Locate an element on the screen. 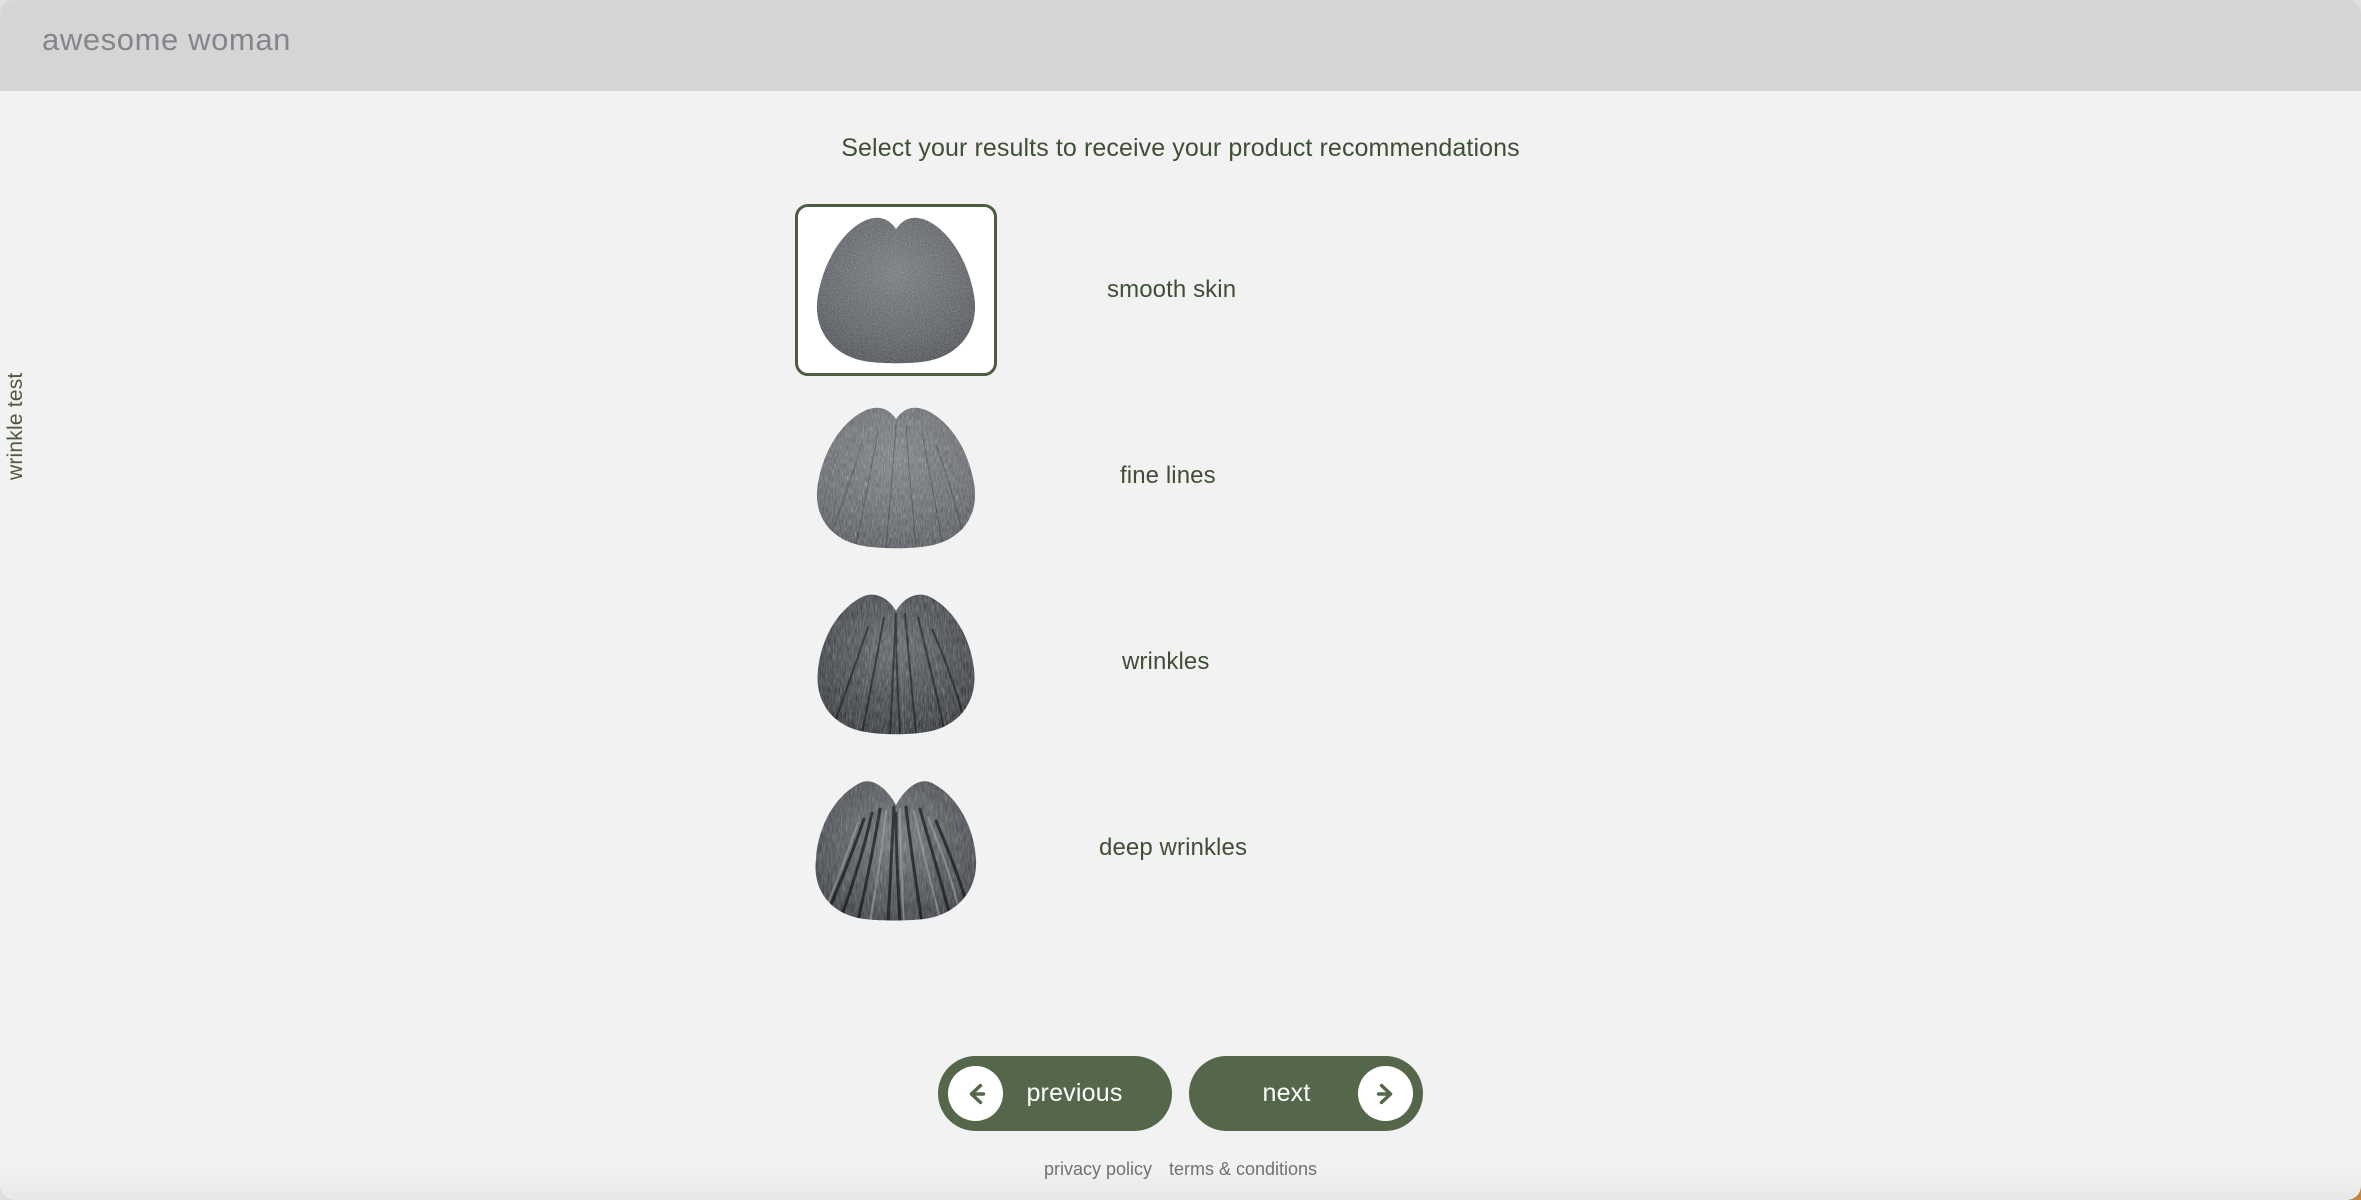  texture-smooth-skin-icon is located at coordinates (896, 290).